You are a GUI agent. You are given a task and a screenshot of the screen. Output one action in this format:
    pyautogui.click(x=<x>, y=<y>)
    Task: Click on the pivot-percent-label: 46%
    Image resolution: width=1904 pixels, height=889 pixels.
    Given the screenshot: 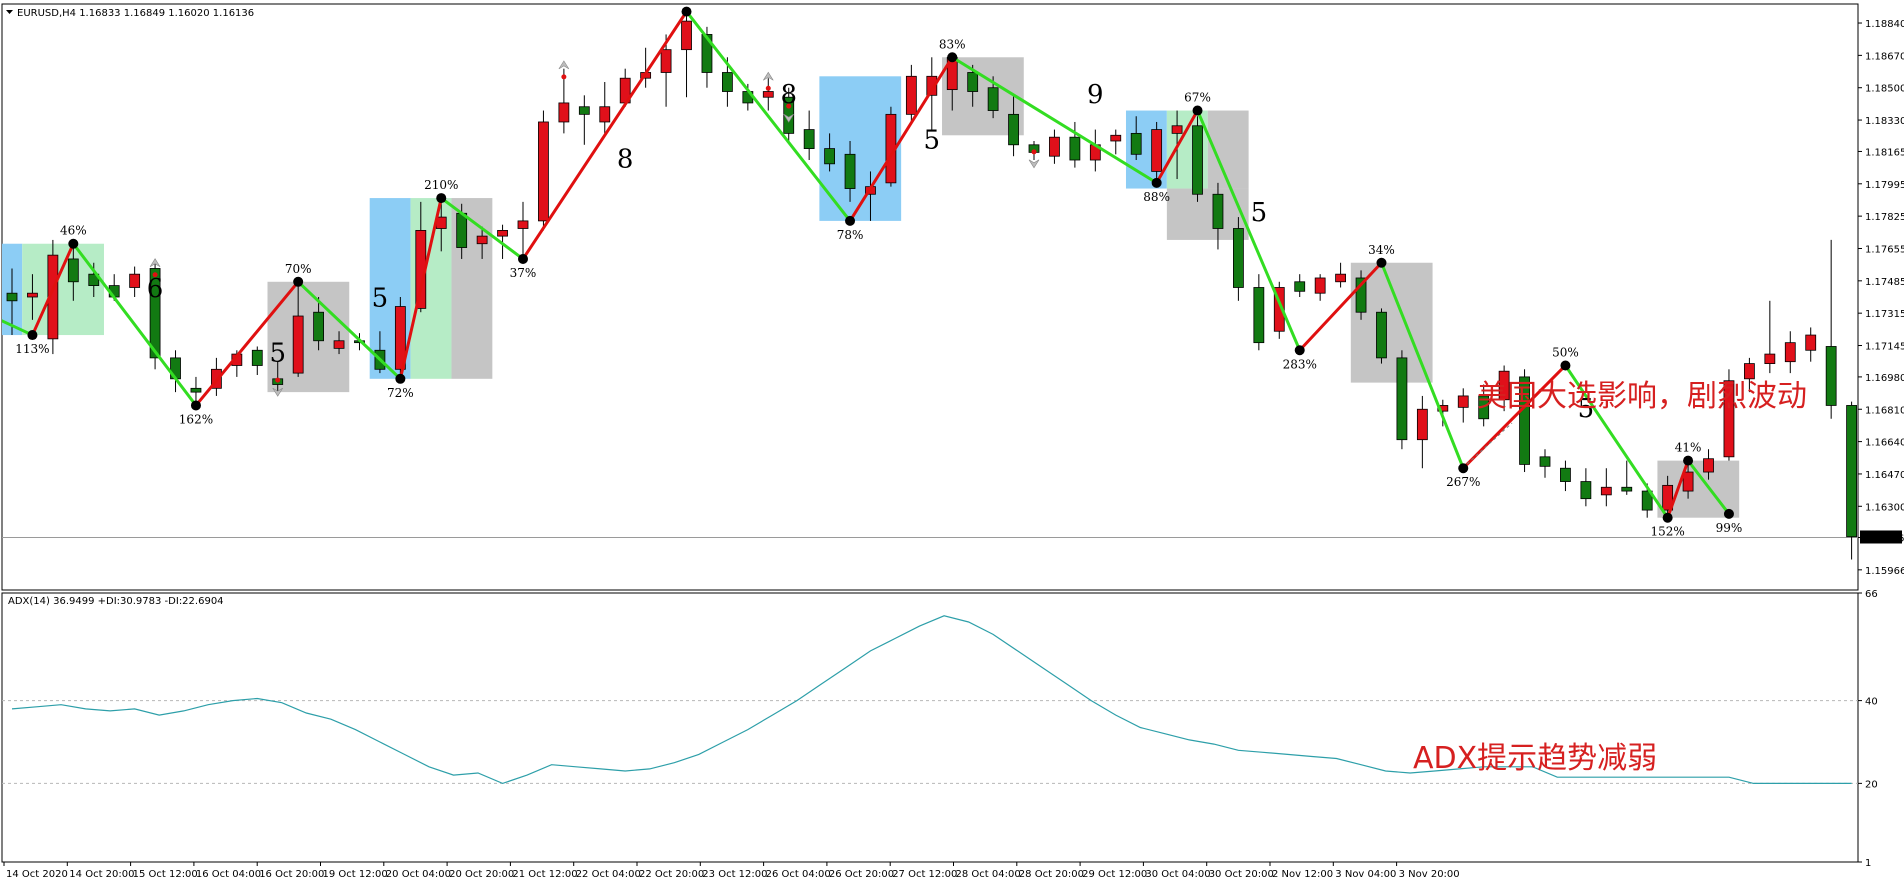 What is the action you would take?
    pyautogui.click(x=73, y=231)
    